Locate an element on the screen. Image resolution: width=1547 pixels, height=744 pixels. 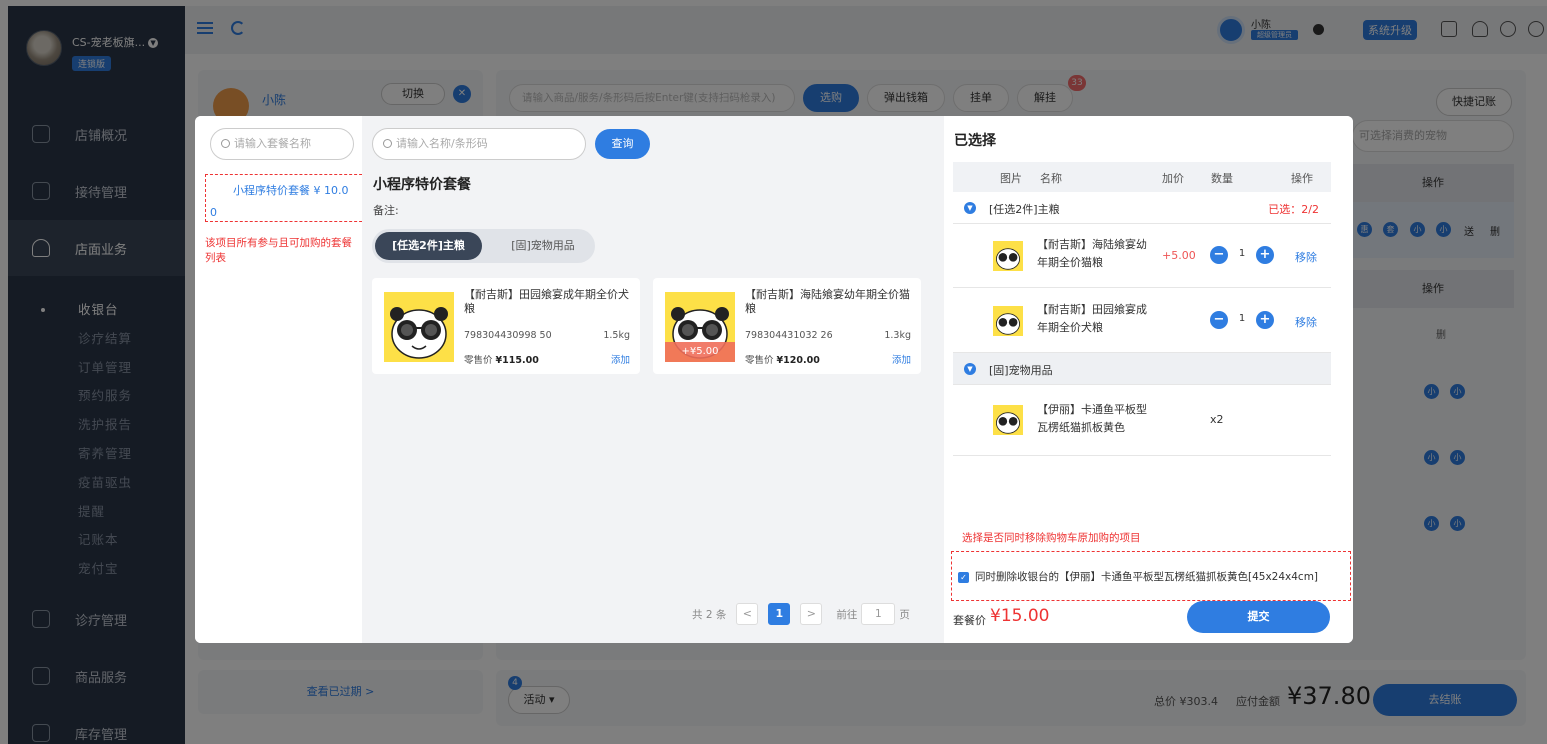
header-qty: 数量 is located at coordinates (1222, 178).